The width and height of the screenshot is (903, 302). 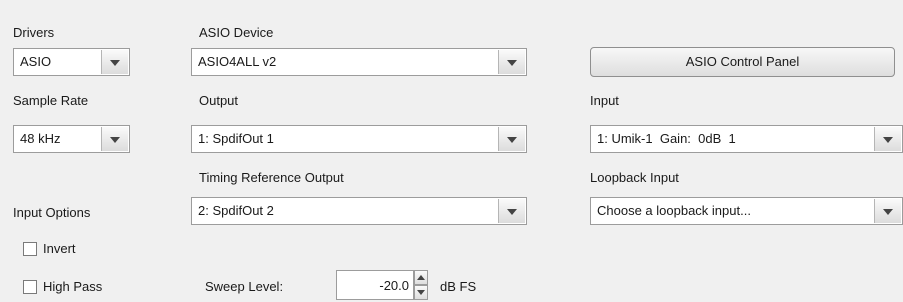 What do you see at coordinates (236, 138) in the screenshot?
I see `output-value: 1: SpdifOut 1` at bounding box center [236, 138].